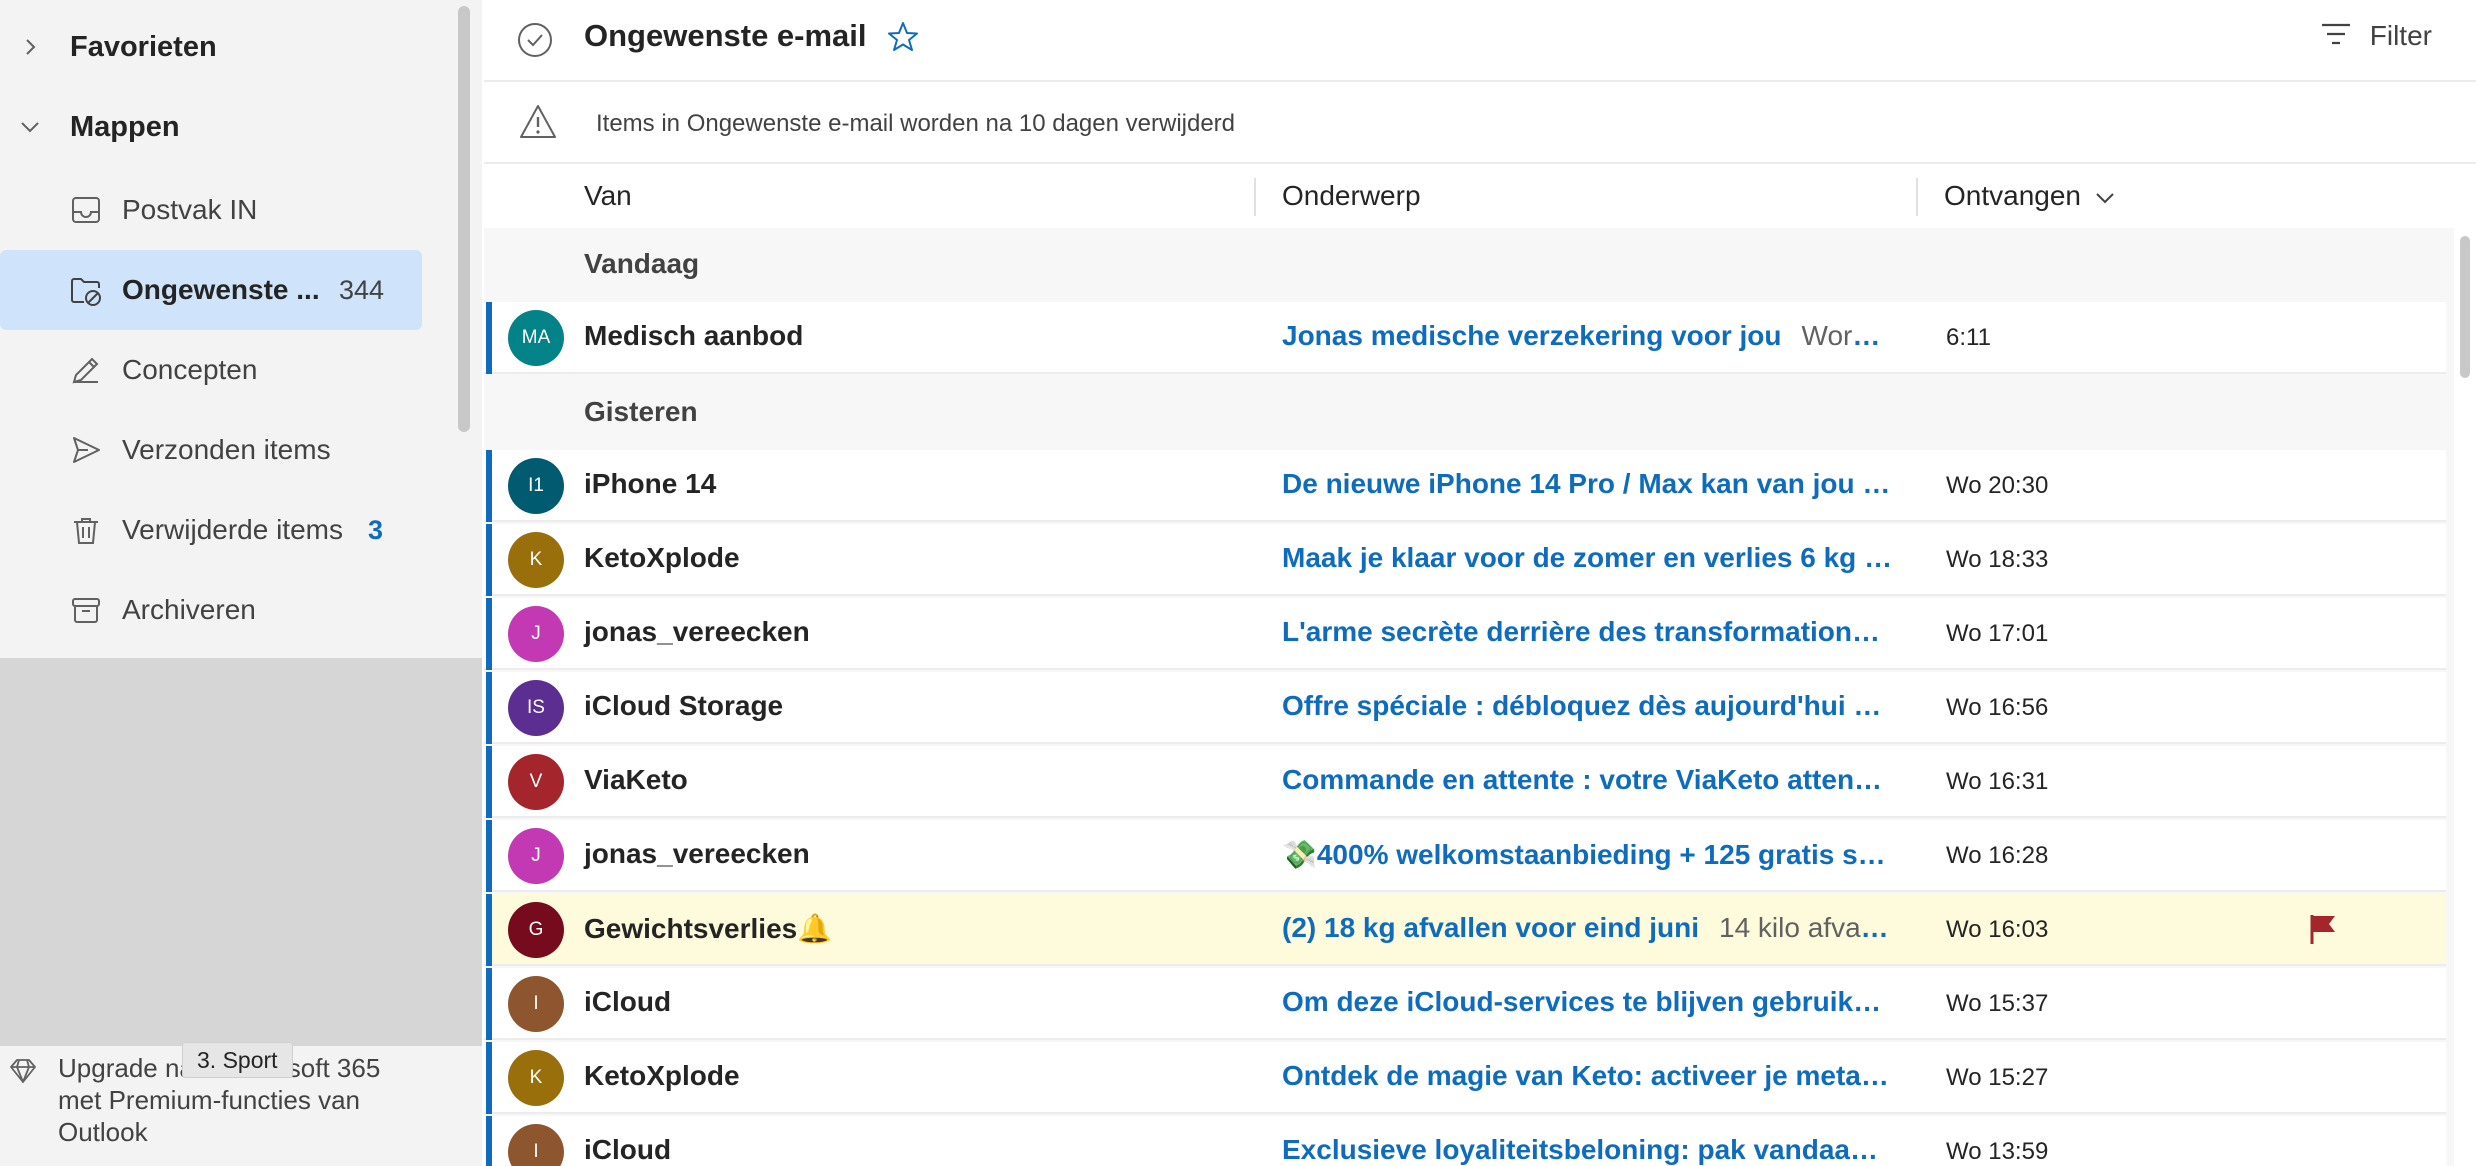  Describe the element at coordinates (215, 127) in the screenshot. I see `section-mappen: Mappen` at that location.